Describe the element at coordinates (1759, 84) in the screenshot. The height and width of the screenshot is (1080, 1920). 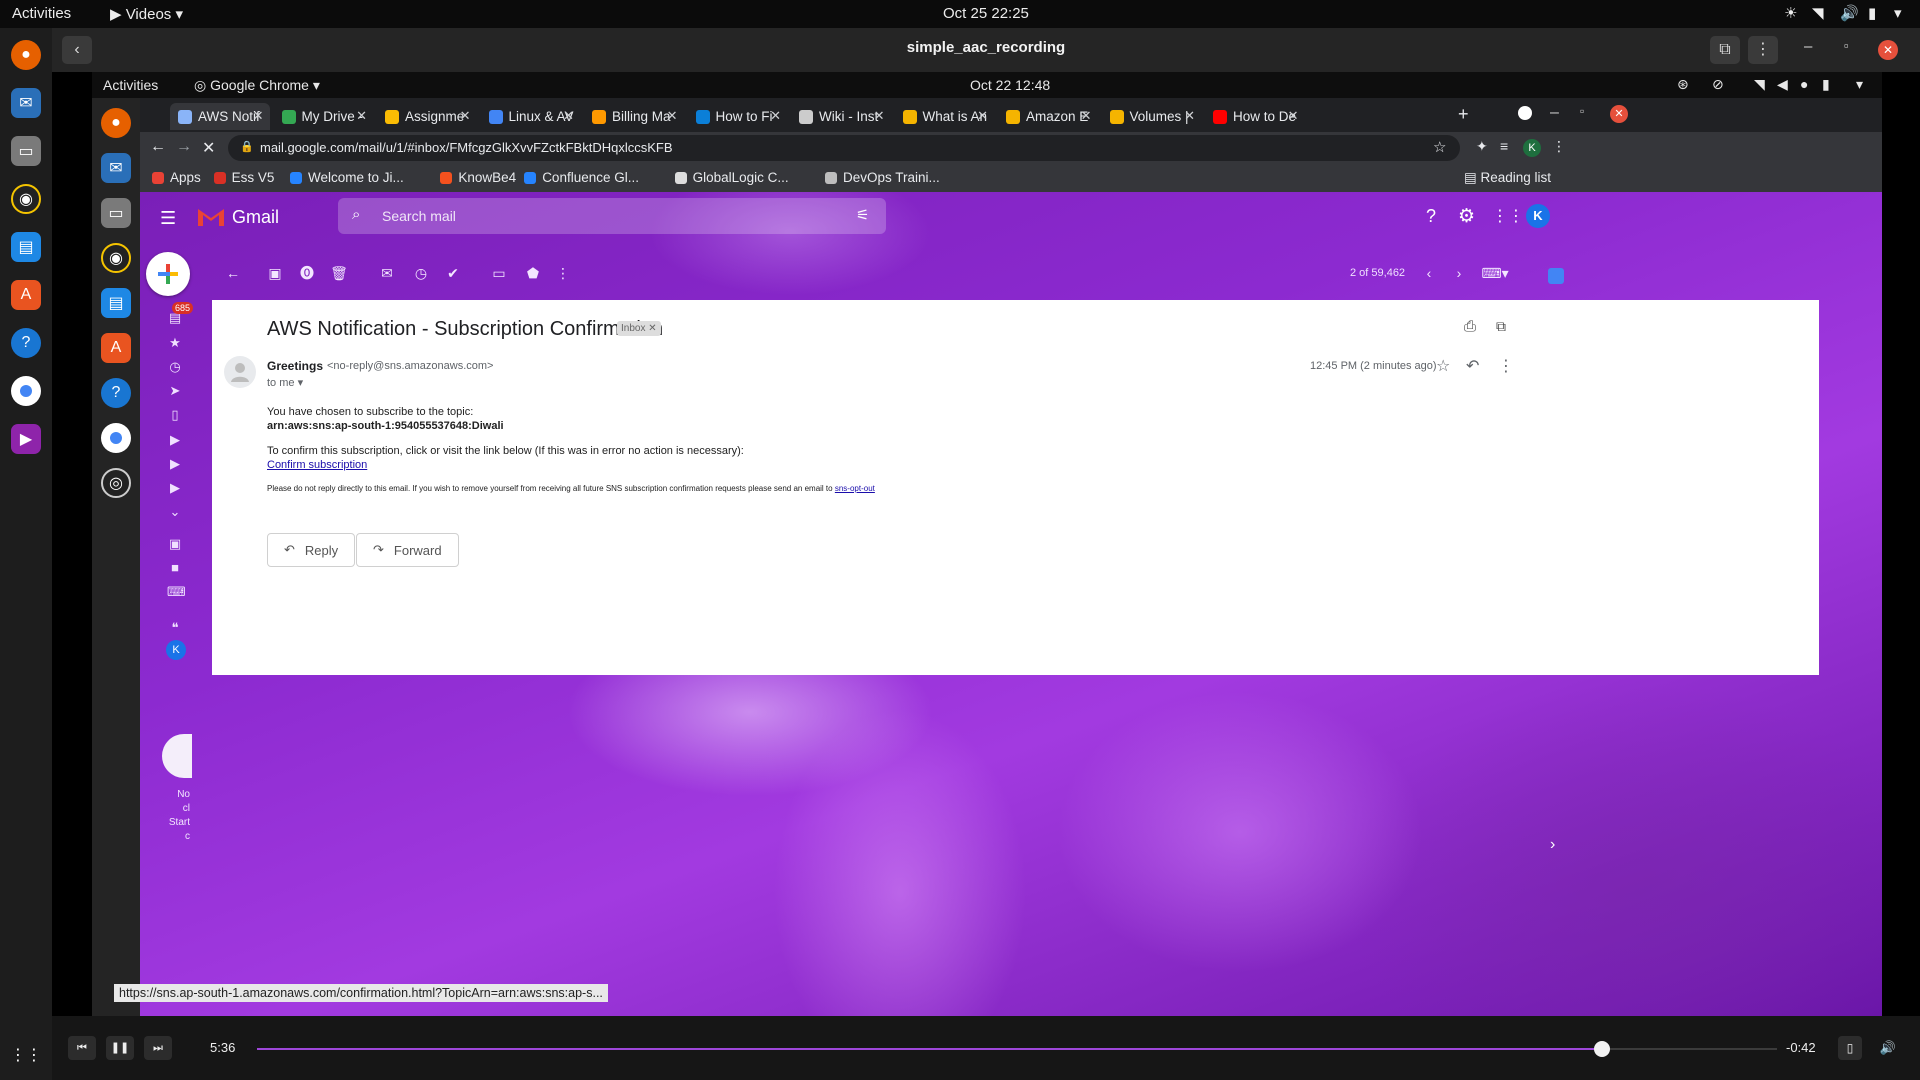
I see `inner-wifi-icon: ◥` at that location.